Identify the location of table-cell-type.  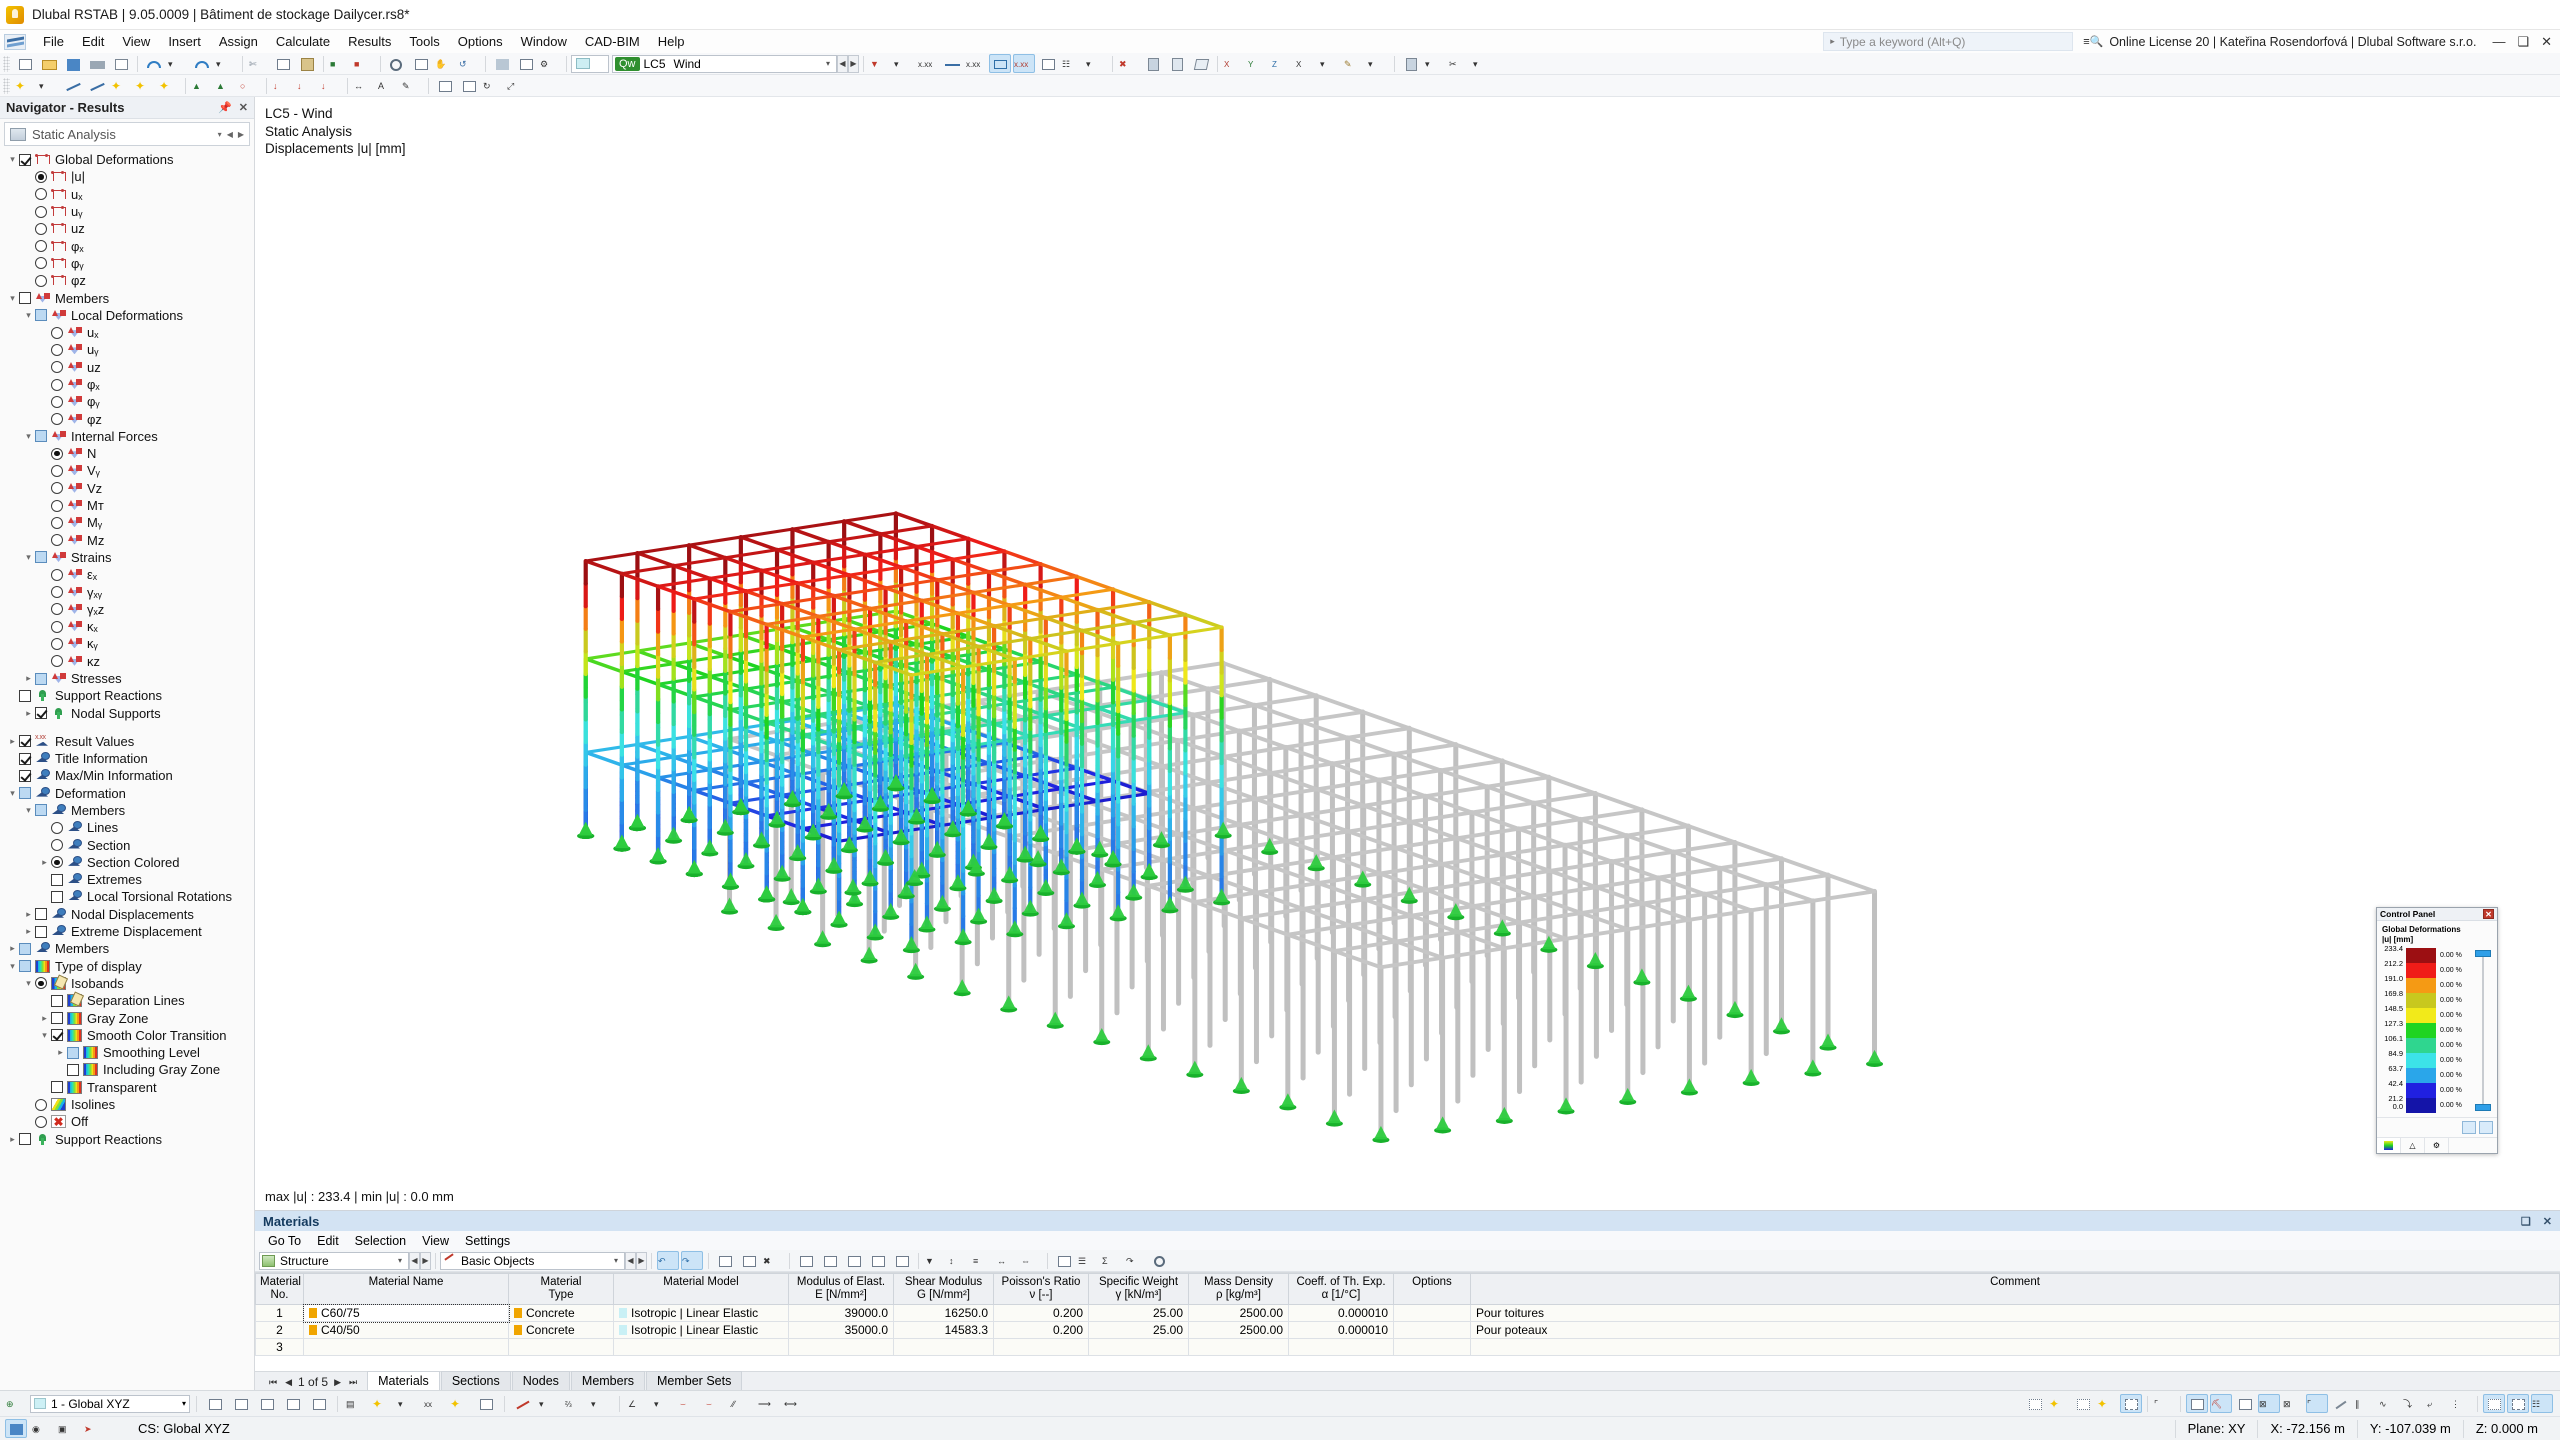
(561, 1347).